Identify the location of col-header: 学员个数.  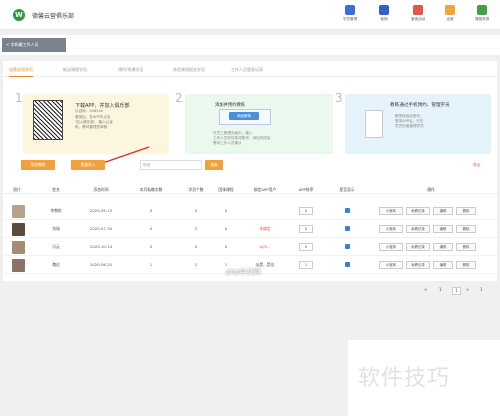
(196, 189).